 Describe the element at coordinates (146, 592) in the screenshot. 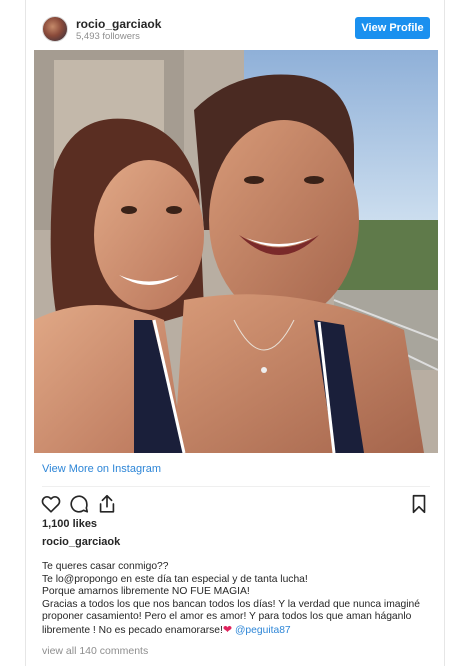

I see `caption-line: Porque amarnos libremente NO FUE MAGIA!` at that location.